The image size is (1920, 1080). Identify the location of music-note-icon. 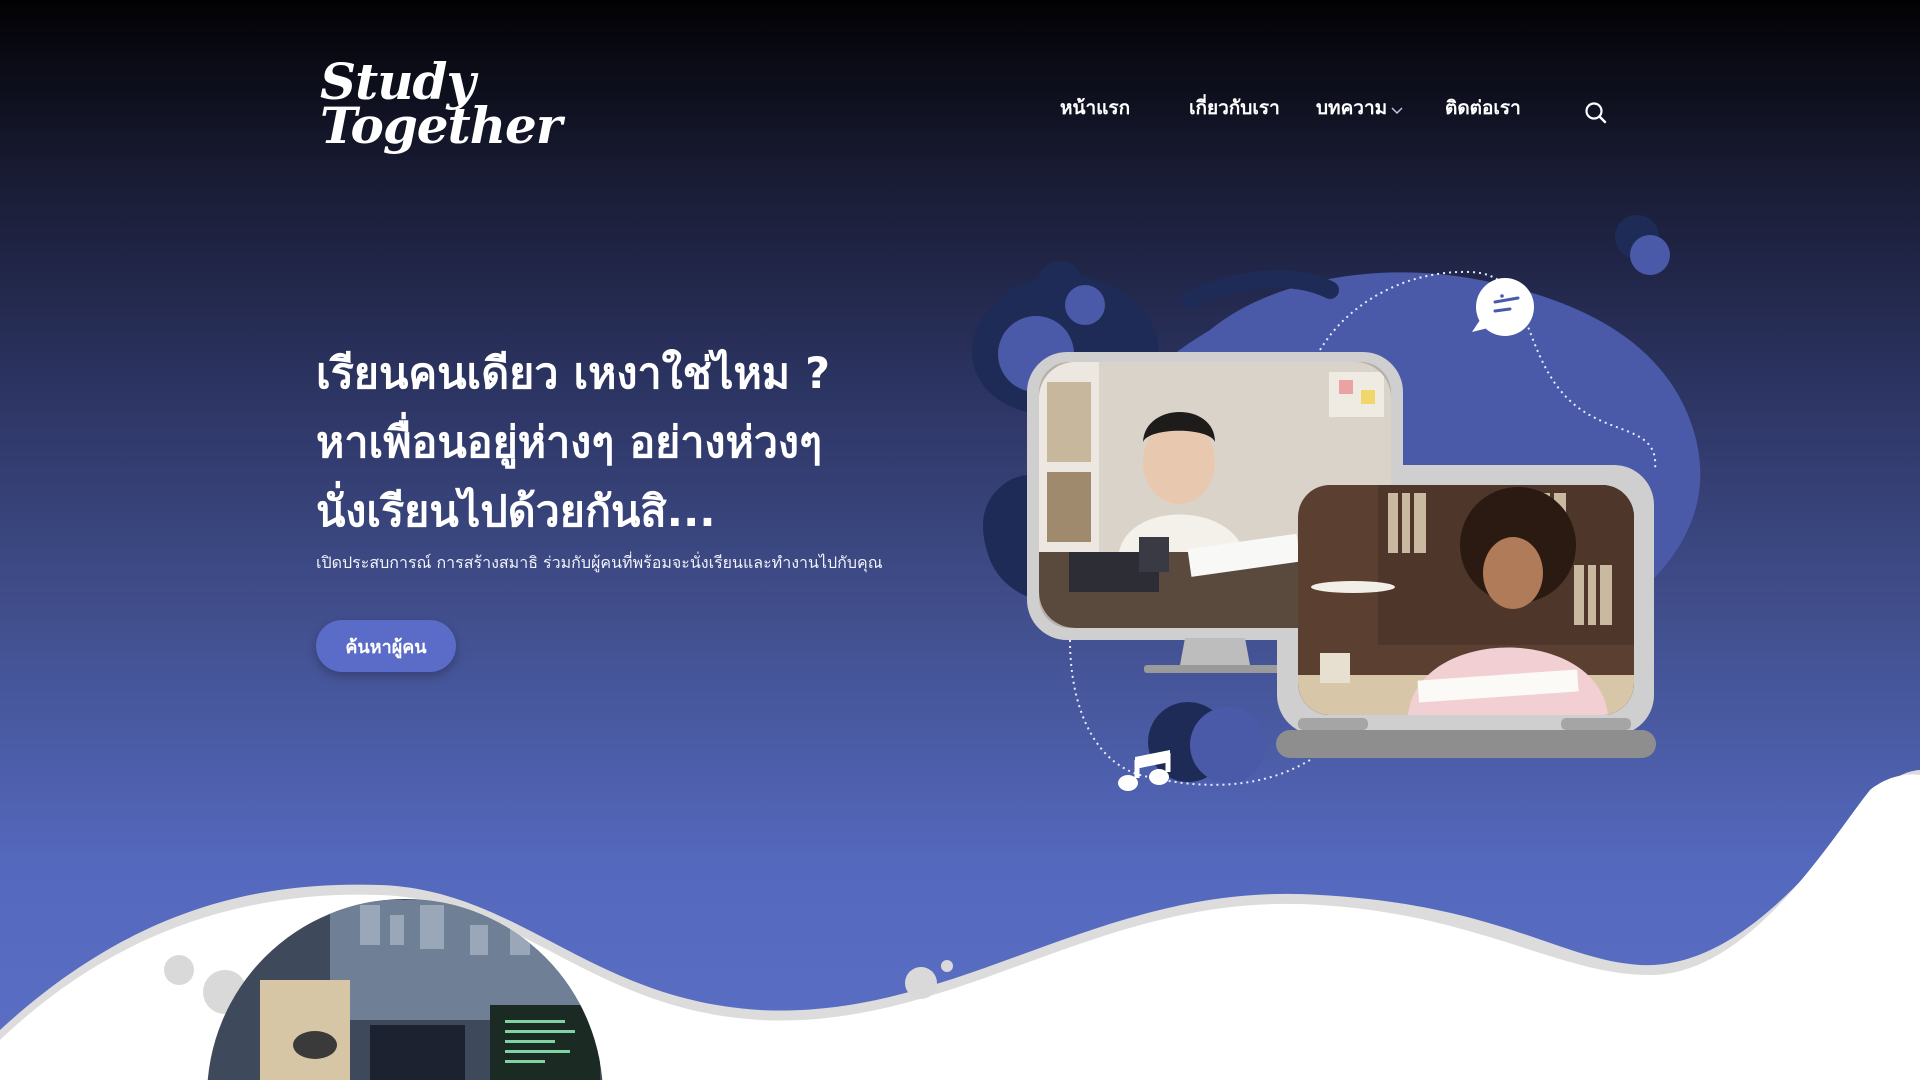
(1144, 770).